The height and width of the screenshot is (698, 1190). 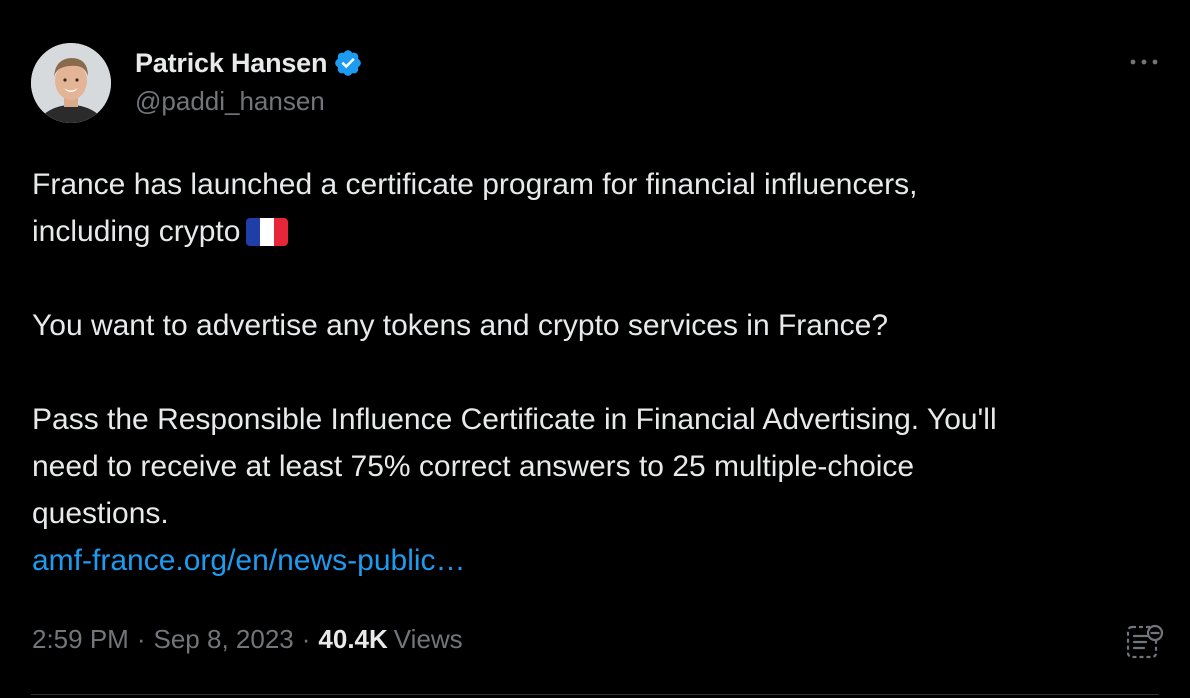 I want to click on tweet-text-line: questions., so click(x=100, y=513).